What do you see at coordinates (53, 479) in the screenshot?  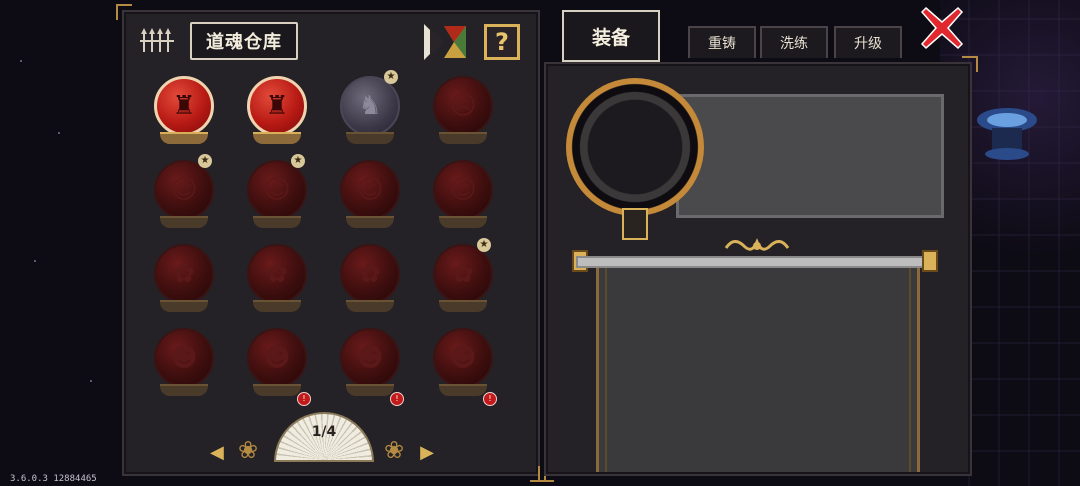 I see `version-label: 3.6.0.3 12884465` at bounding box center [53, 479].